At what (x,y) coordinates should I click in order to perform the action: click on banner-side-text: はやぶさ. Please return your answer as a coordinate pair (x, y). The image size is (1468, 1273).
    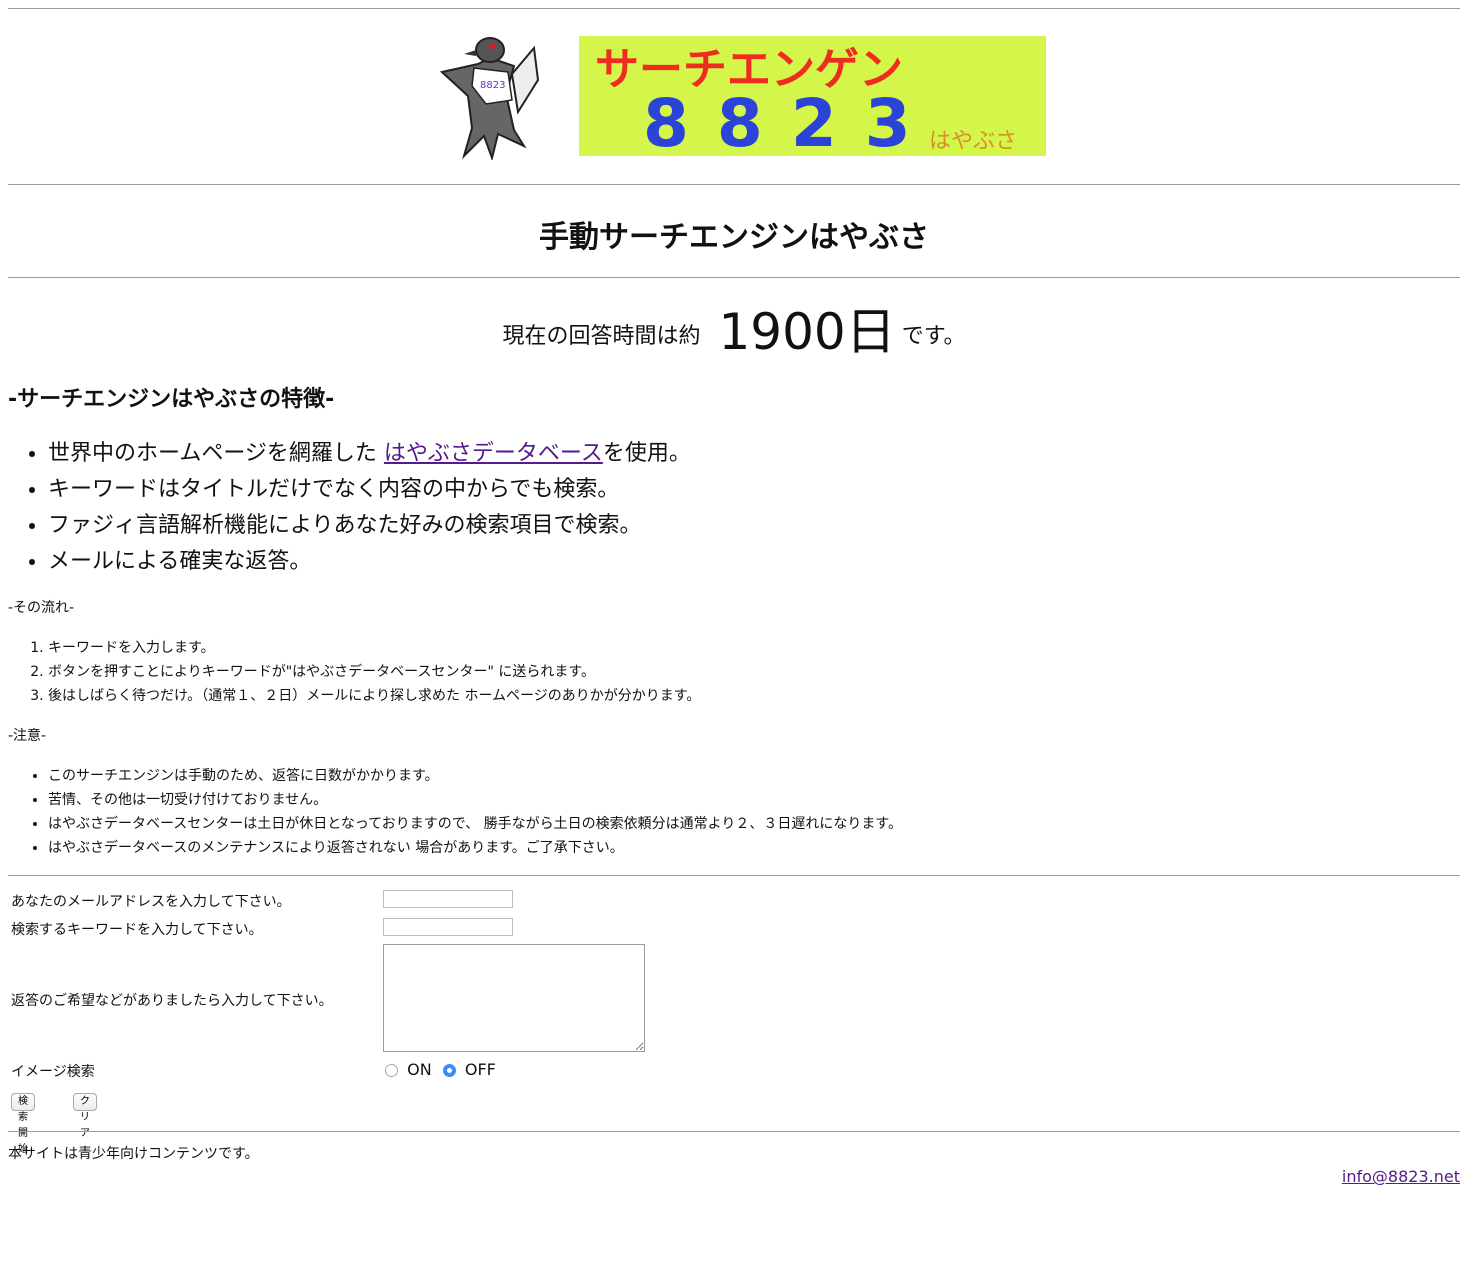
    Looking at the image, I should click on (973, 141).